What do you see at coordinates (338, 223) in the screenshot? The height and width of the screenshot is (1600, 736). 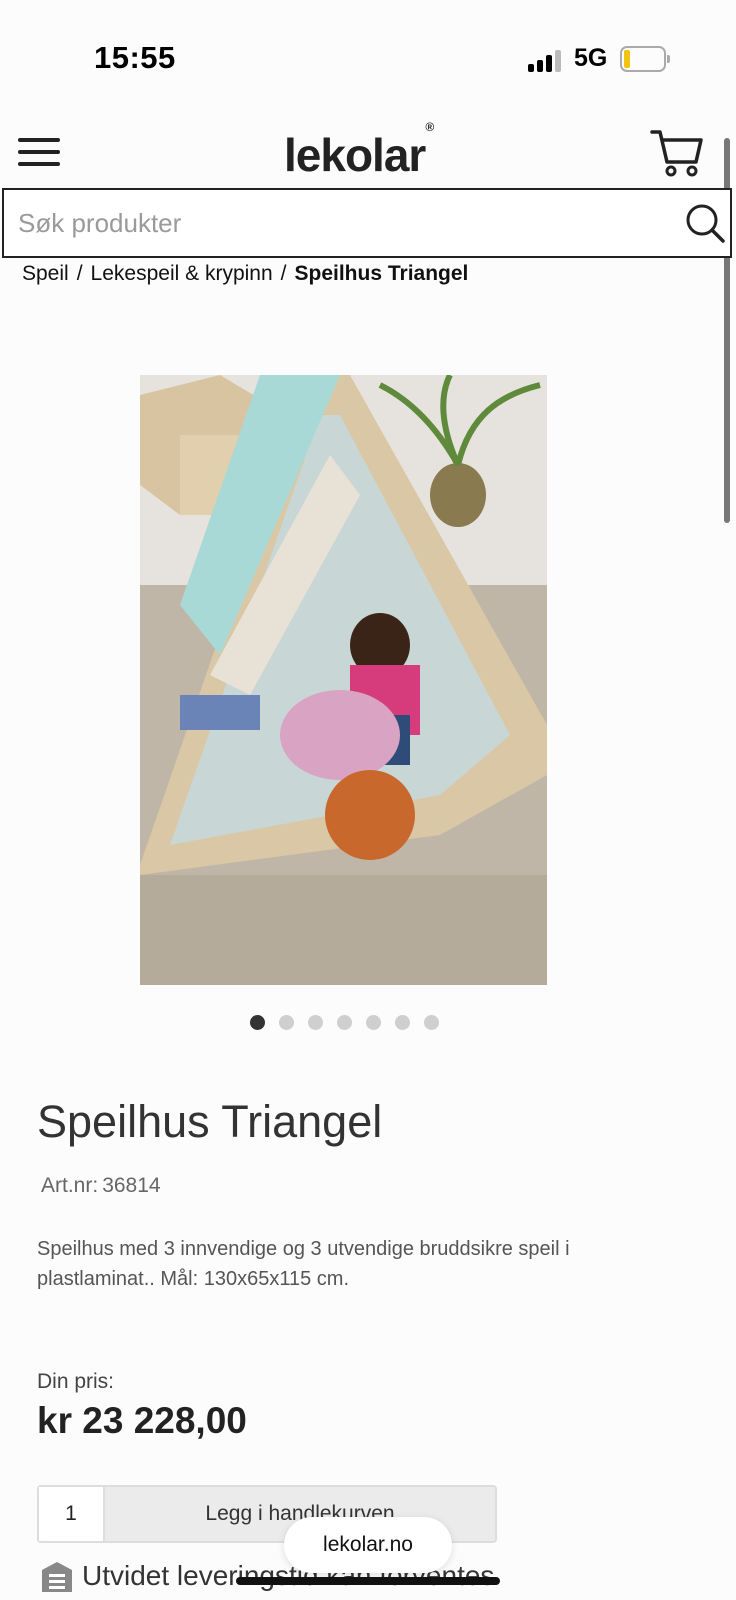 I see `search-input` at bounding box center [338, 223].